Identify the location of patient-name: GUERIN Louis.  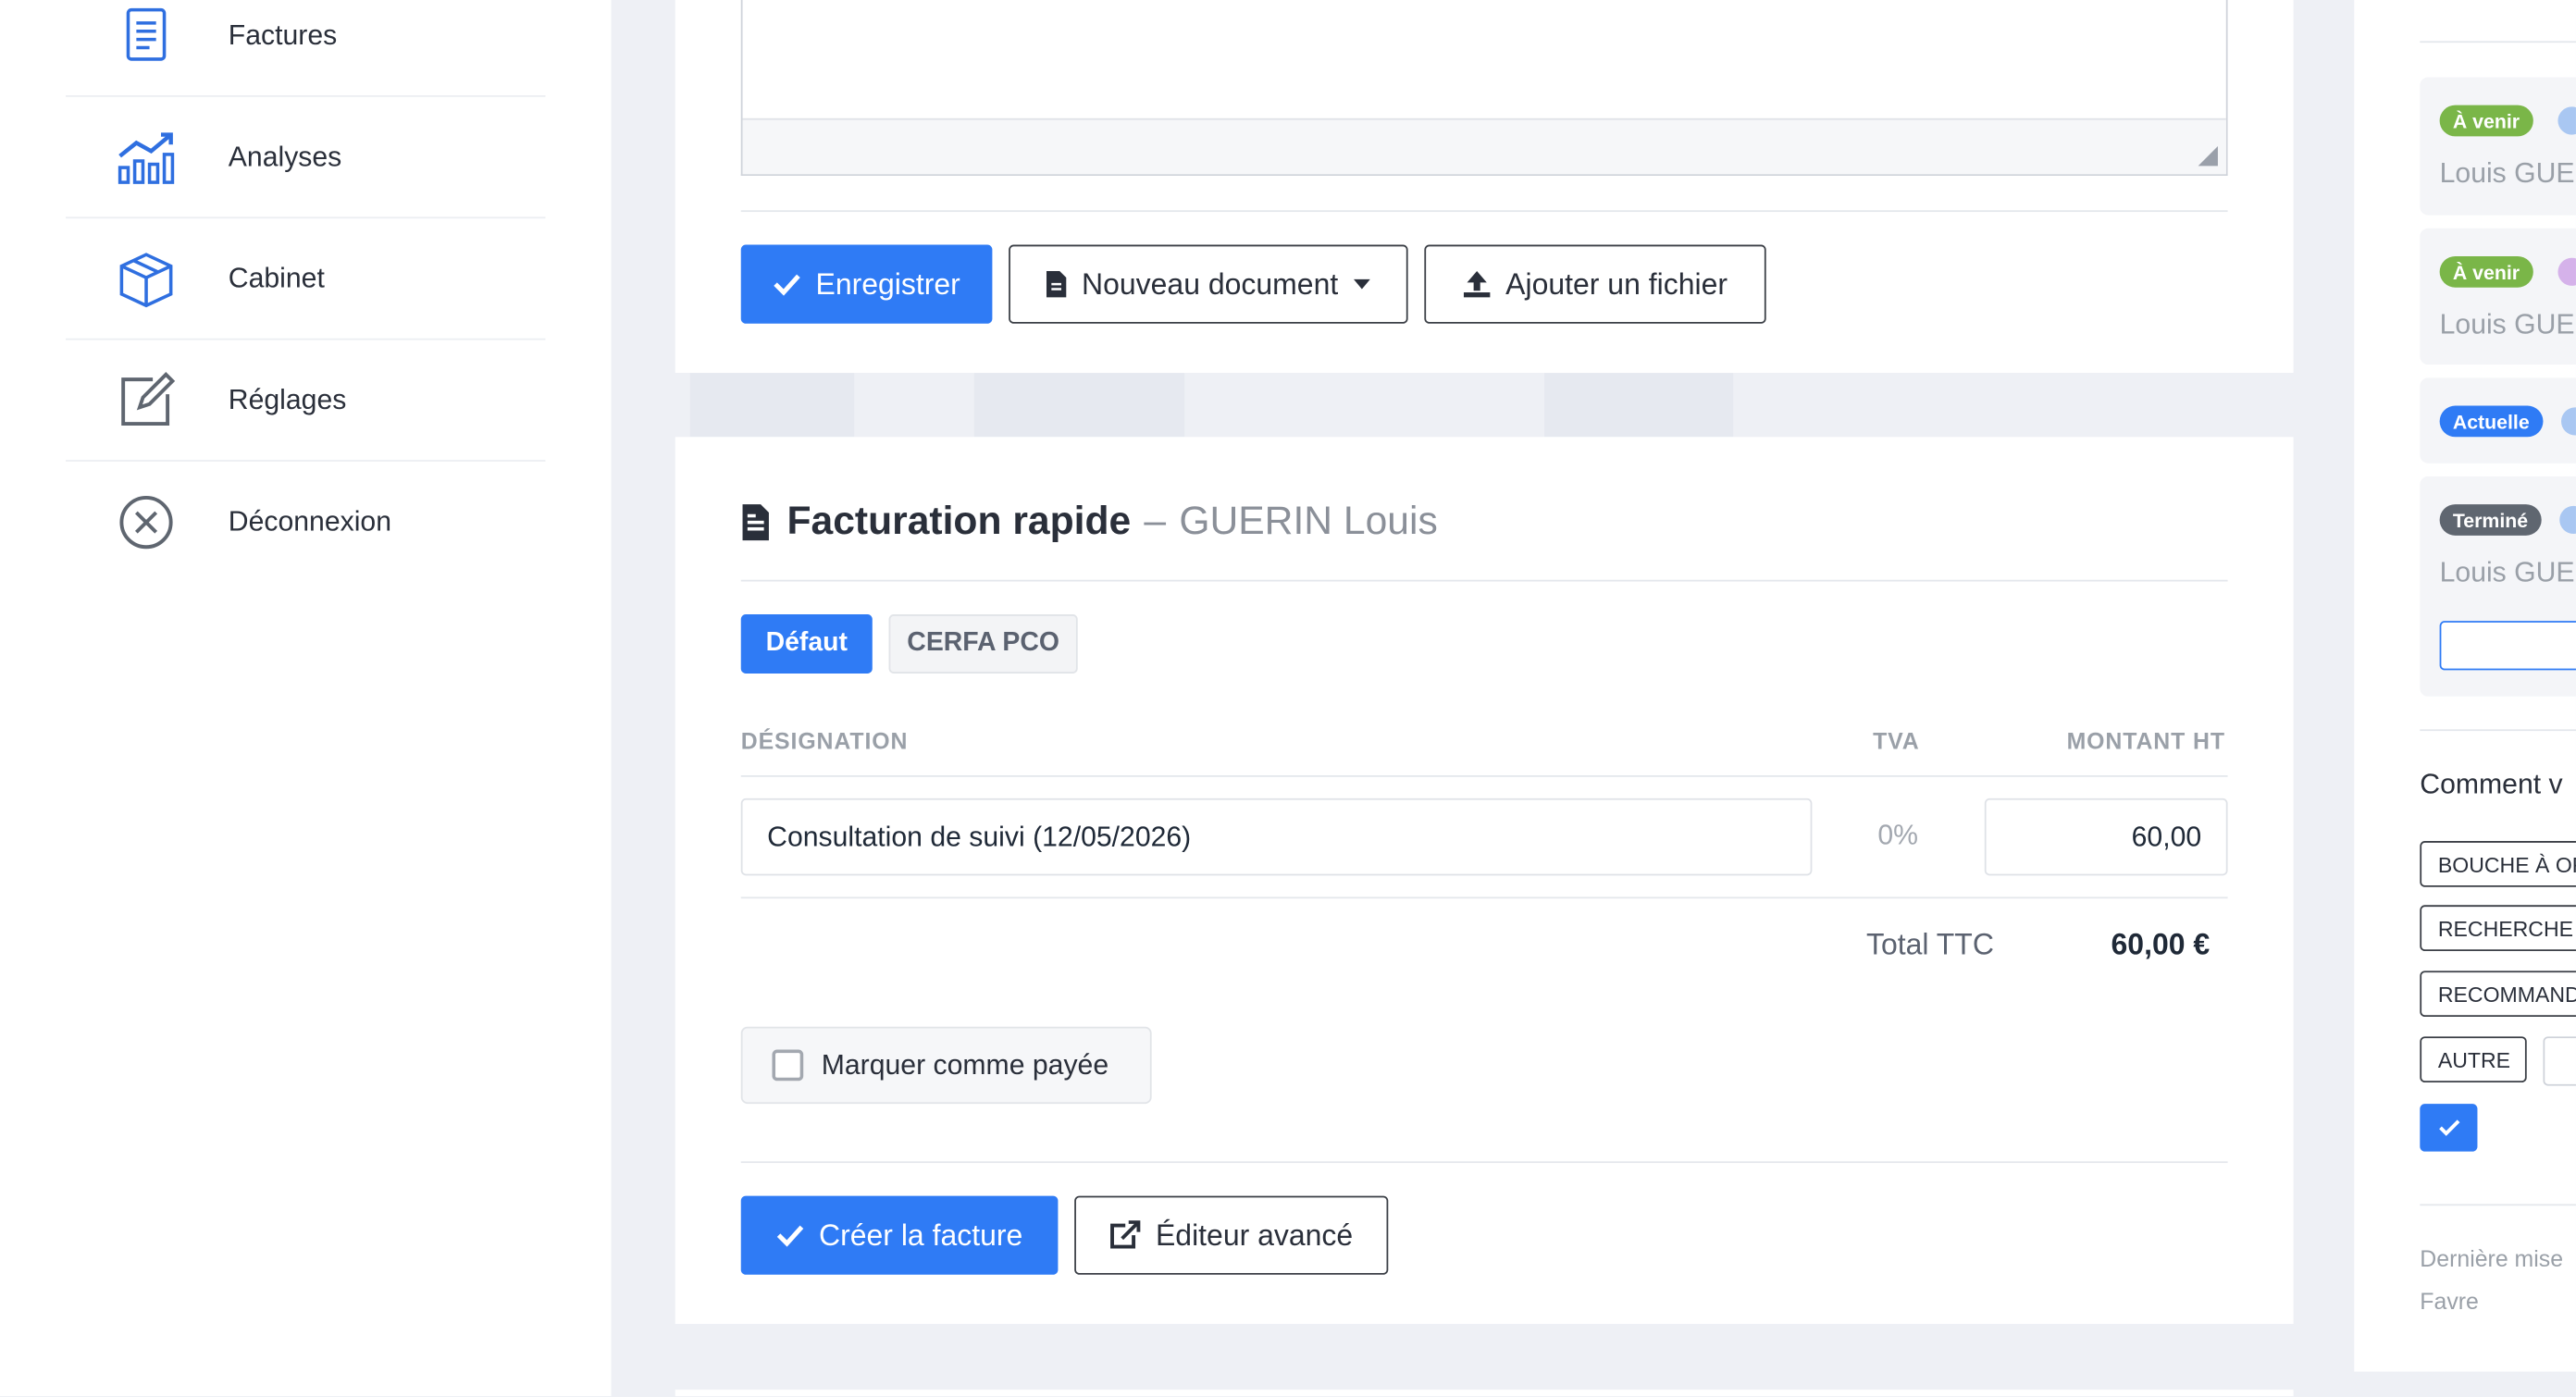
(1309, 521).